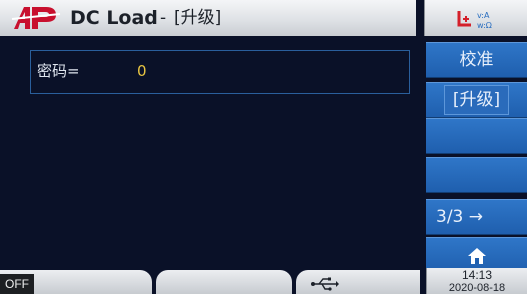 This screenshot has width=527, height=294. Describe the element at coordinates (477, 288) in the screenshot. I see `clock-date: 2020-08-18` at that location.